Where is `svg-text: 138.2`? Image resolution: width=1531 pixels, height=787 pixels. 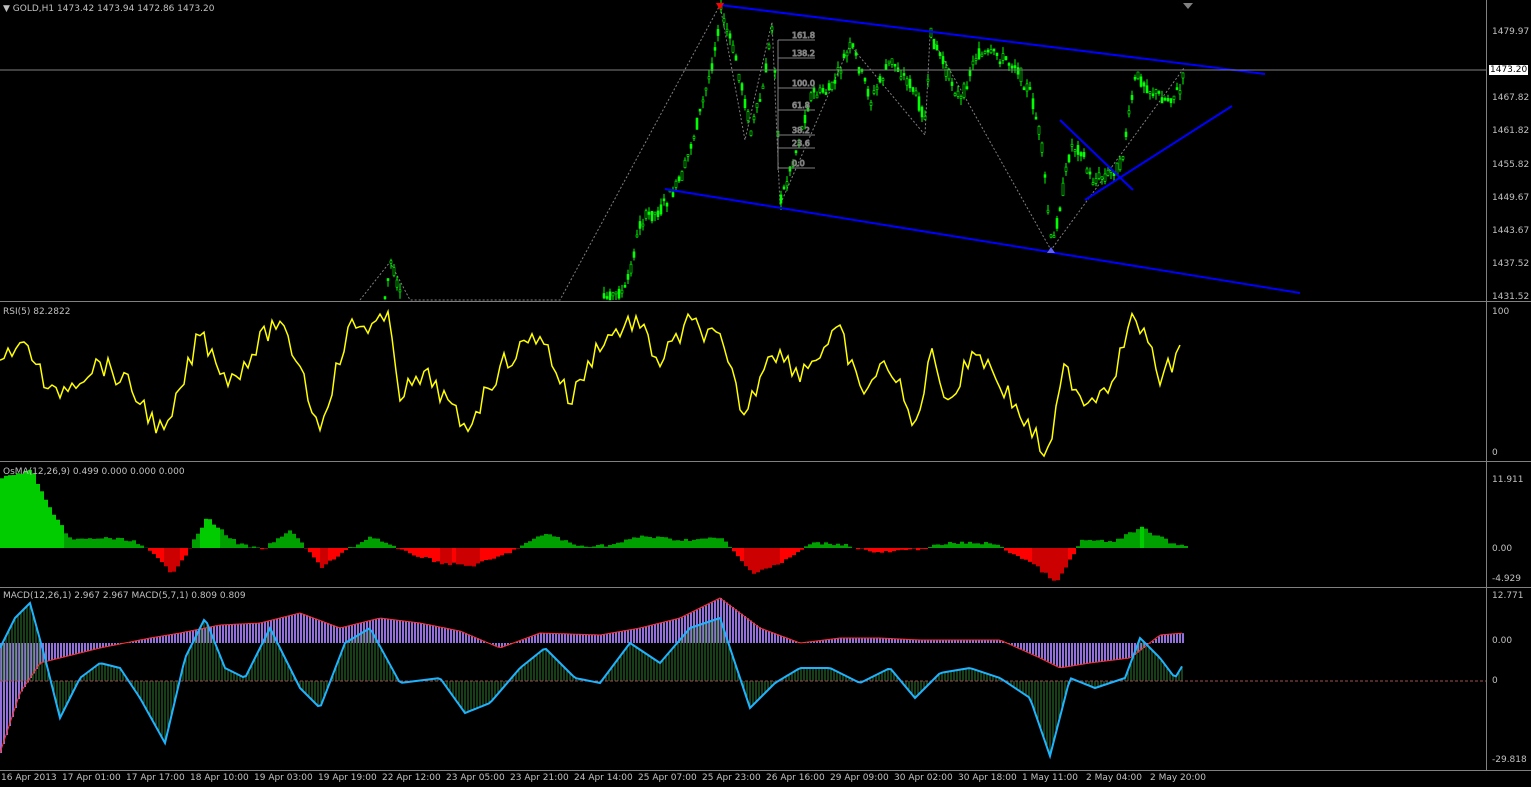 svg-text: 138.2 is located at coordinates (803, 53).